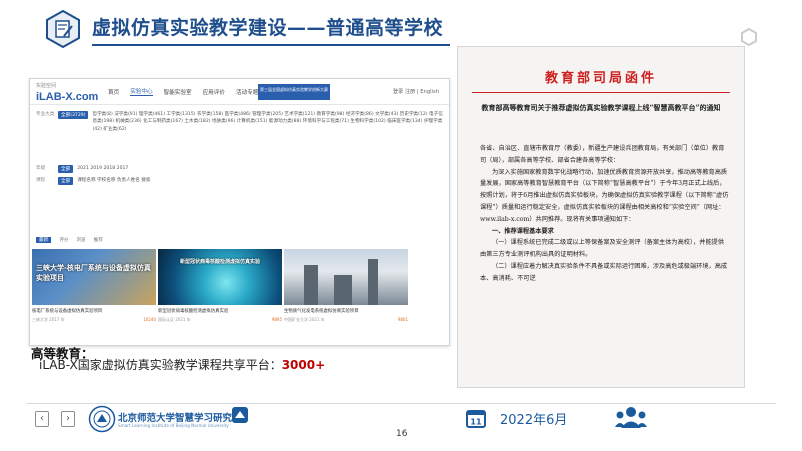  I want to click on document-subtitle: 教育部高等教育司关于推荐虚拟仿真实验教学课程上线“智慧高教平台”的通知, so click(601, 107).